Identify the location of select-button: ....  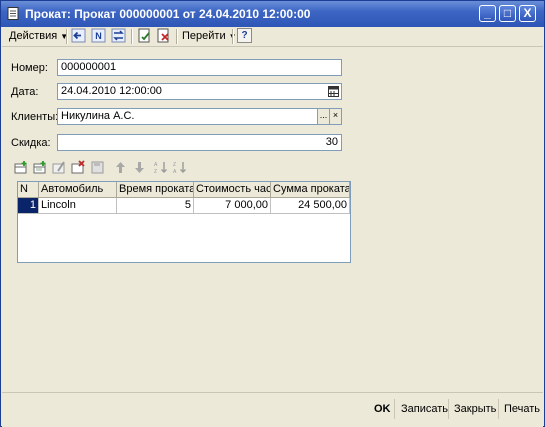
(323, 116).